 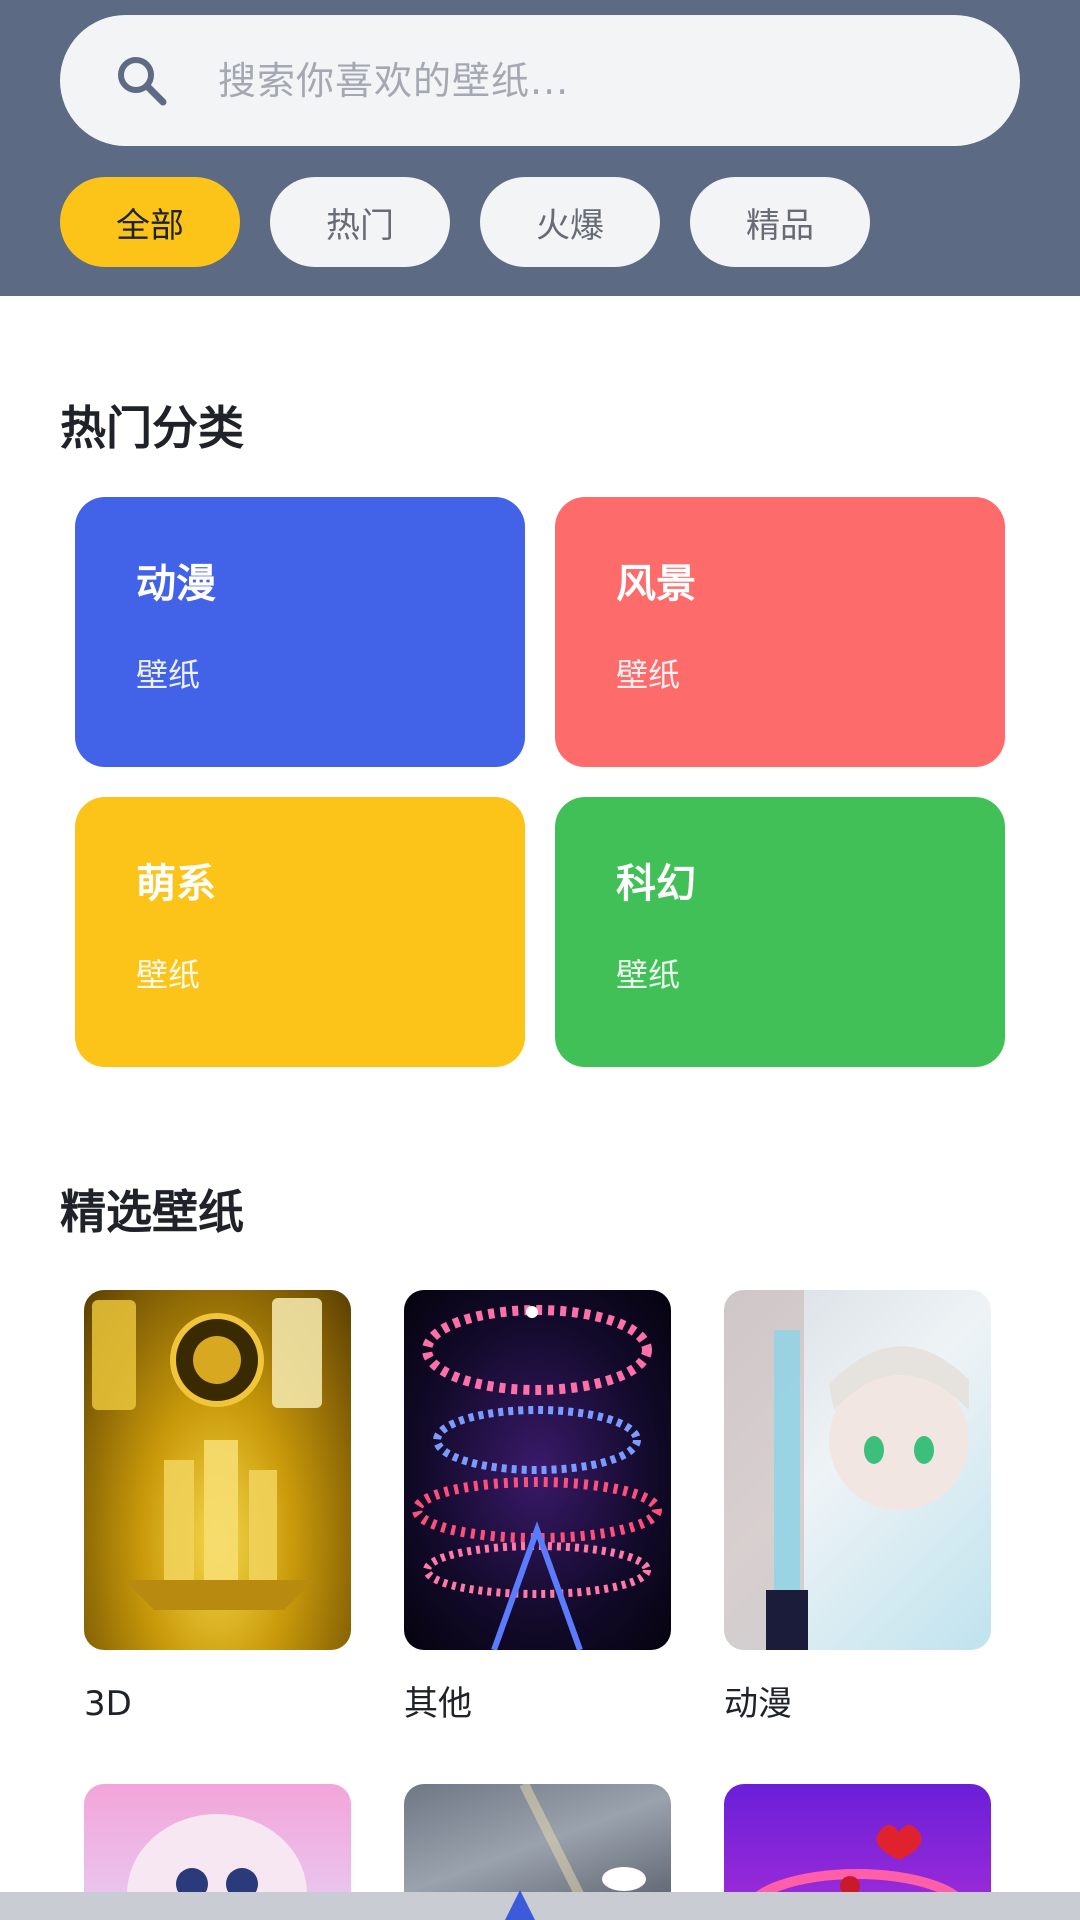 I want to click on arrow-up-icon, so click(x=520, y=1905).